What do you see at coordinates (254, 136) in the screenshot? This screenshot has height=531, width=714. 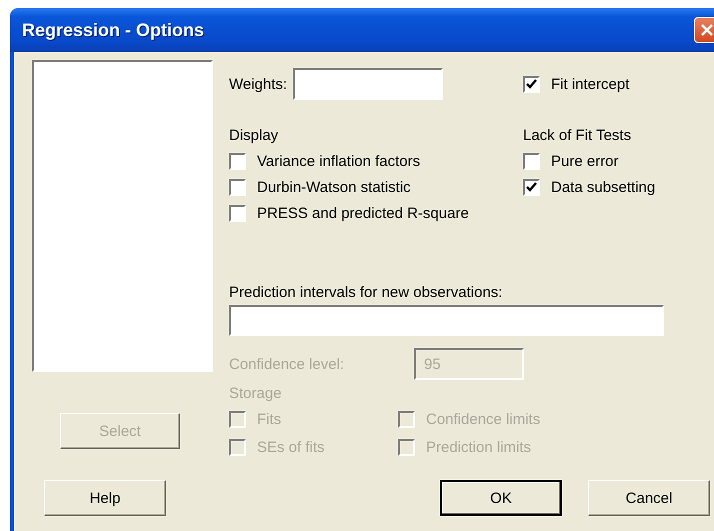 I see `section-title: Display` at bounding box center [254, 136].